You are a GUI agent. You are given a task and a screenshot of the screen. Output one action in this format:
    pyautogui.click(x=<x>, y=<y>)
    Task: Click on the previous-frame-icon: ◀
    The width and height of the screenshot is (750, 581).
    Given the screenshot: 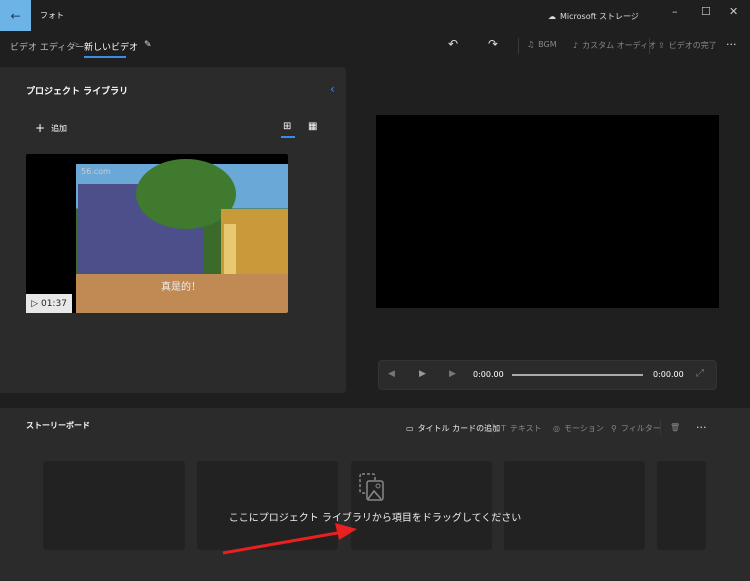 What is the action you would take?
    pyautogui.click(x=391, y=374)
    